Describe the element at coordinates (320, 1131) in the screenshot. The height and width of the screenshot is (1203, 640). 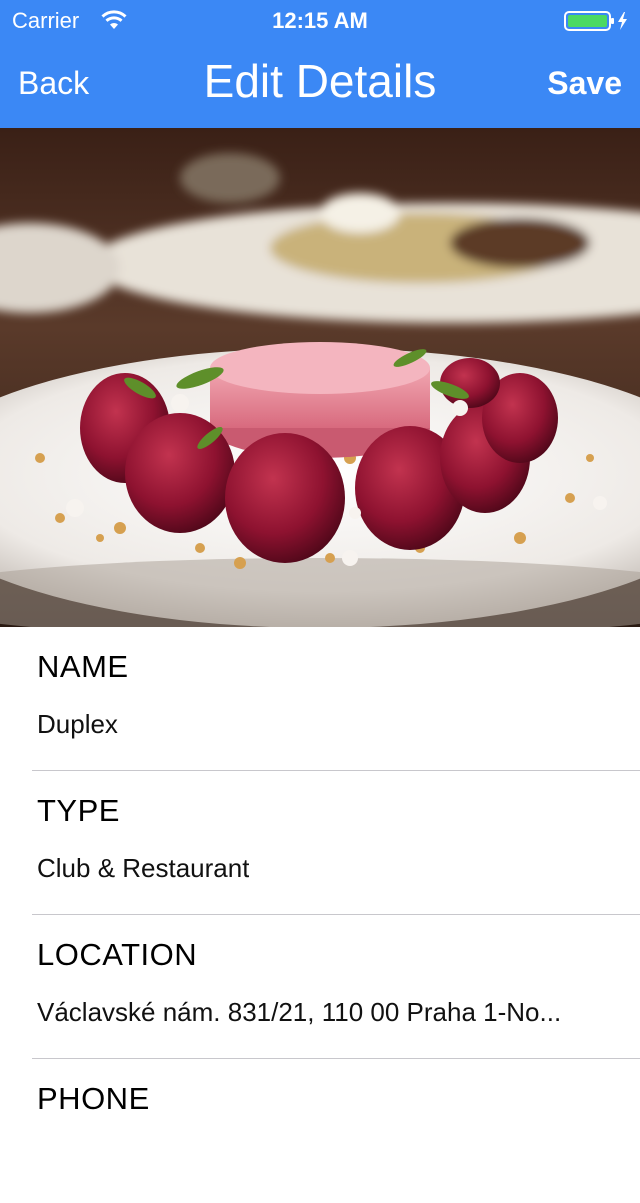
I see `phone-field: PHONE` at that location.